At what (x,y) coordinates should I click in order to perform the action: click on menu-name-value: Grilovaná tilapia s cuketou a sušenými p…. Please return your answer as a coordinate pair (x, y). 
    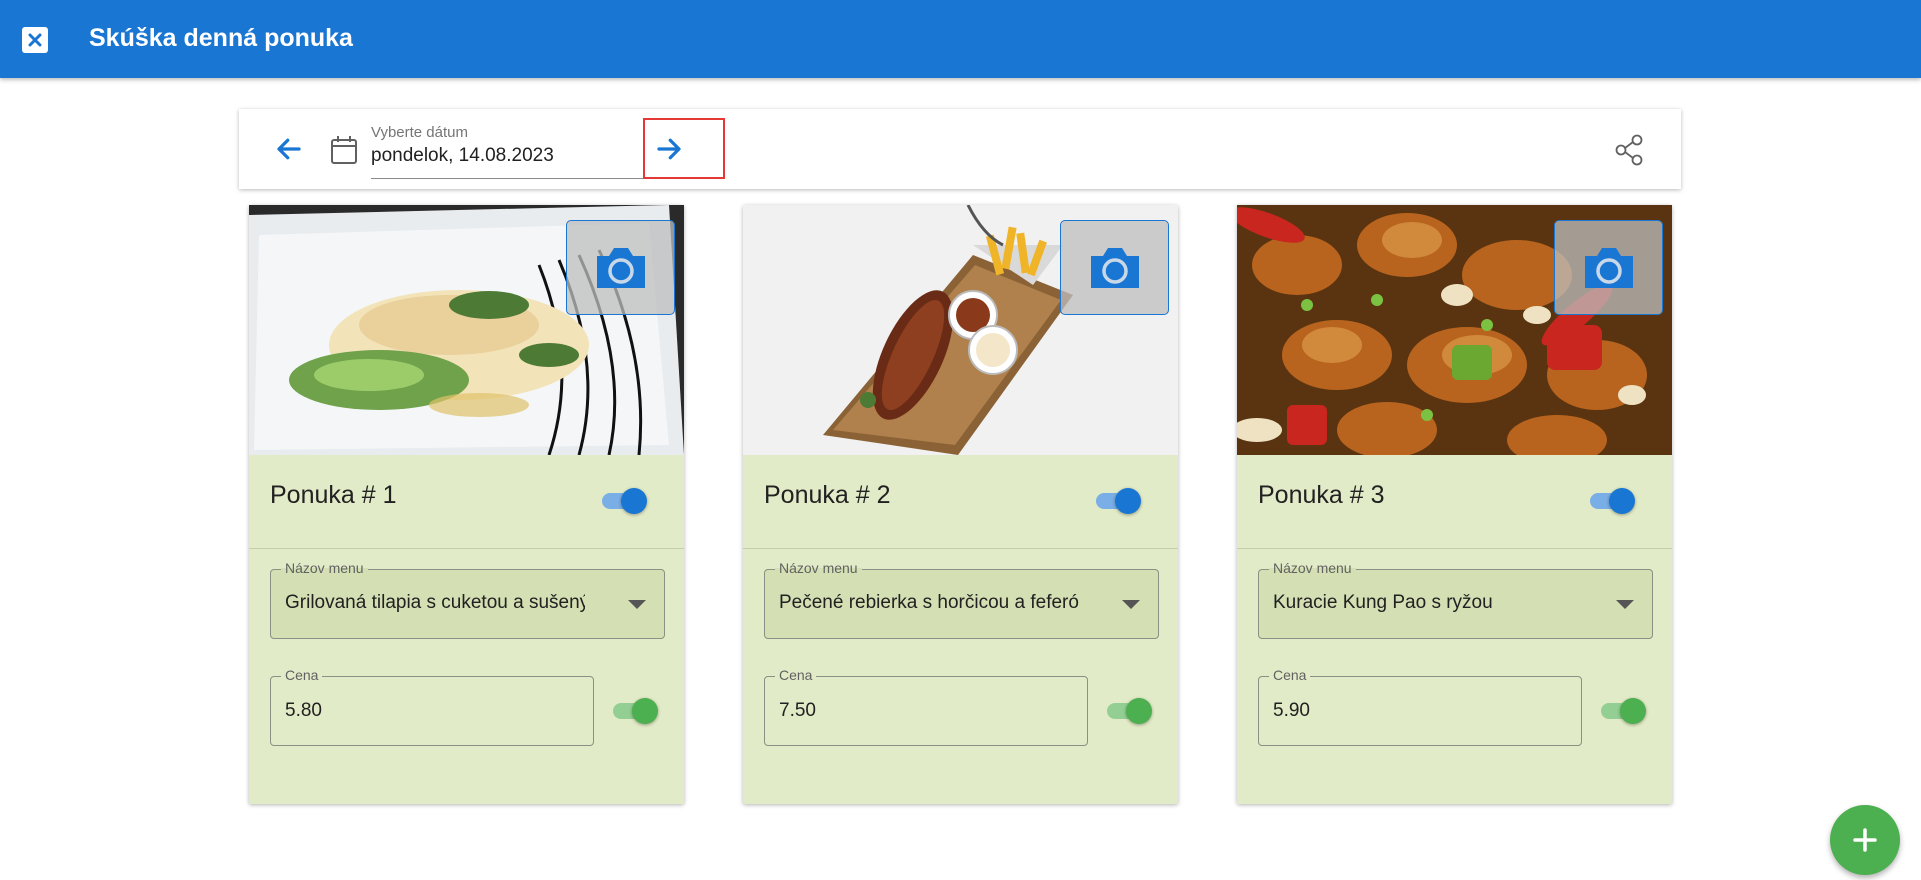
    Looking at the image, I should click on (435, 602).